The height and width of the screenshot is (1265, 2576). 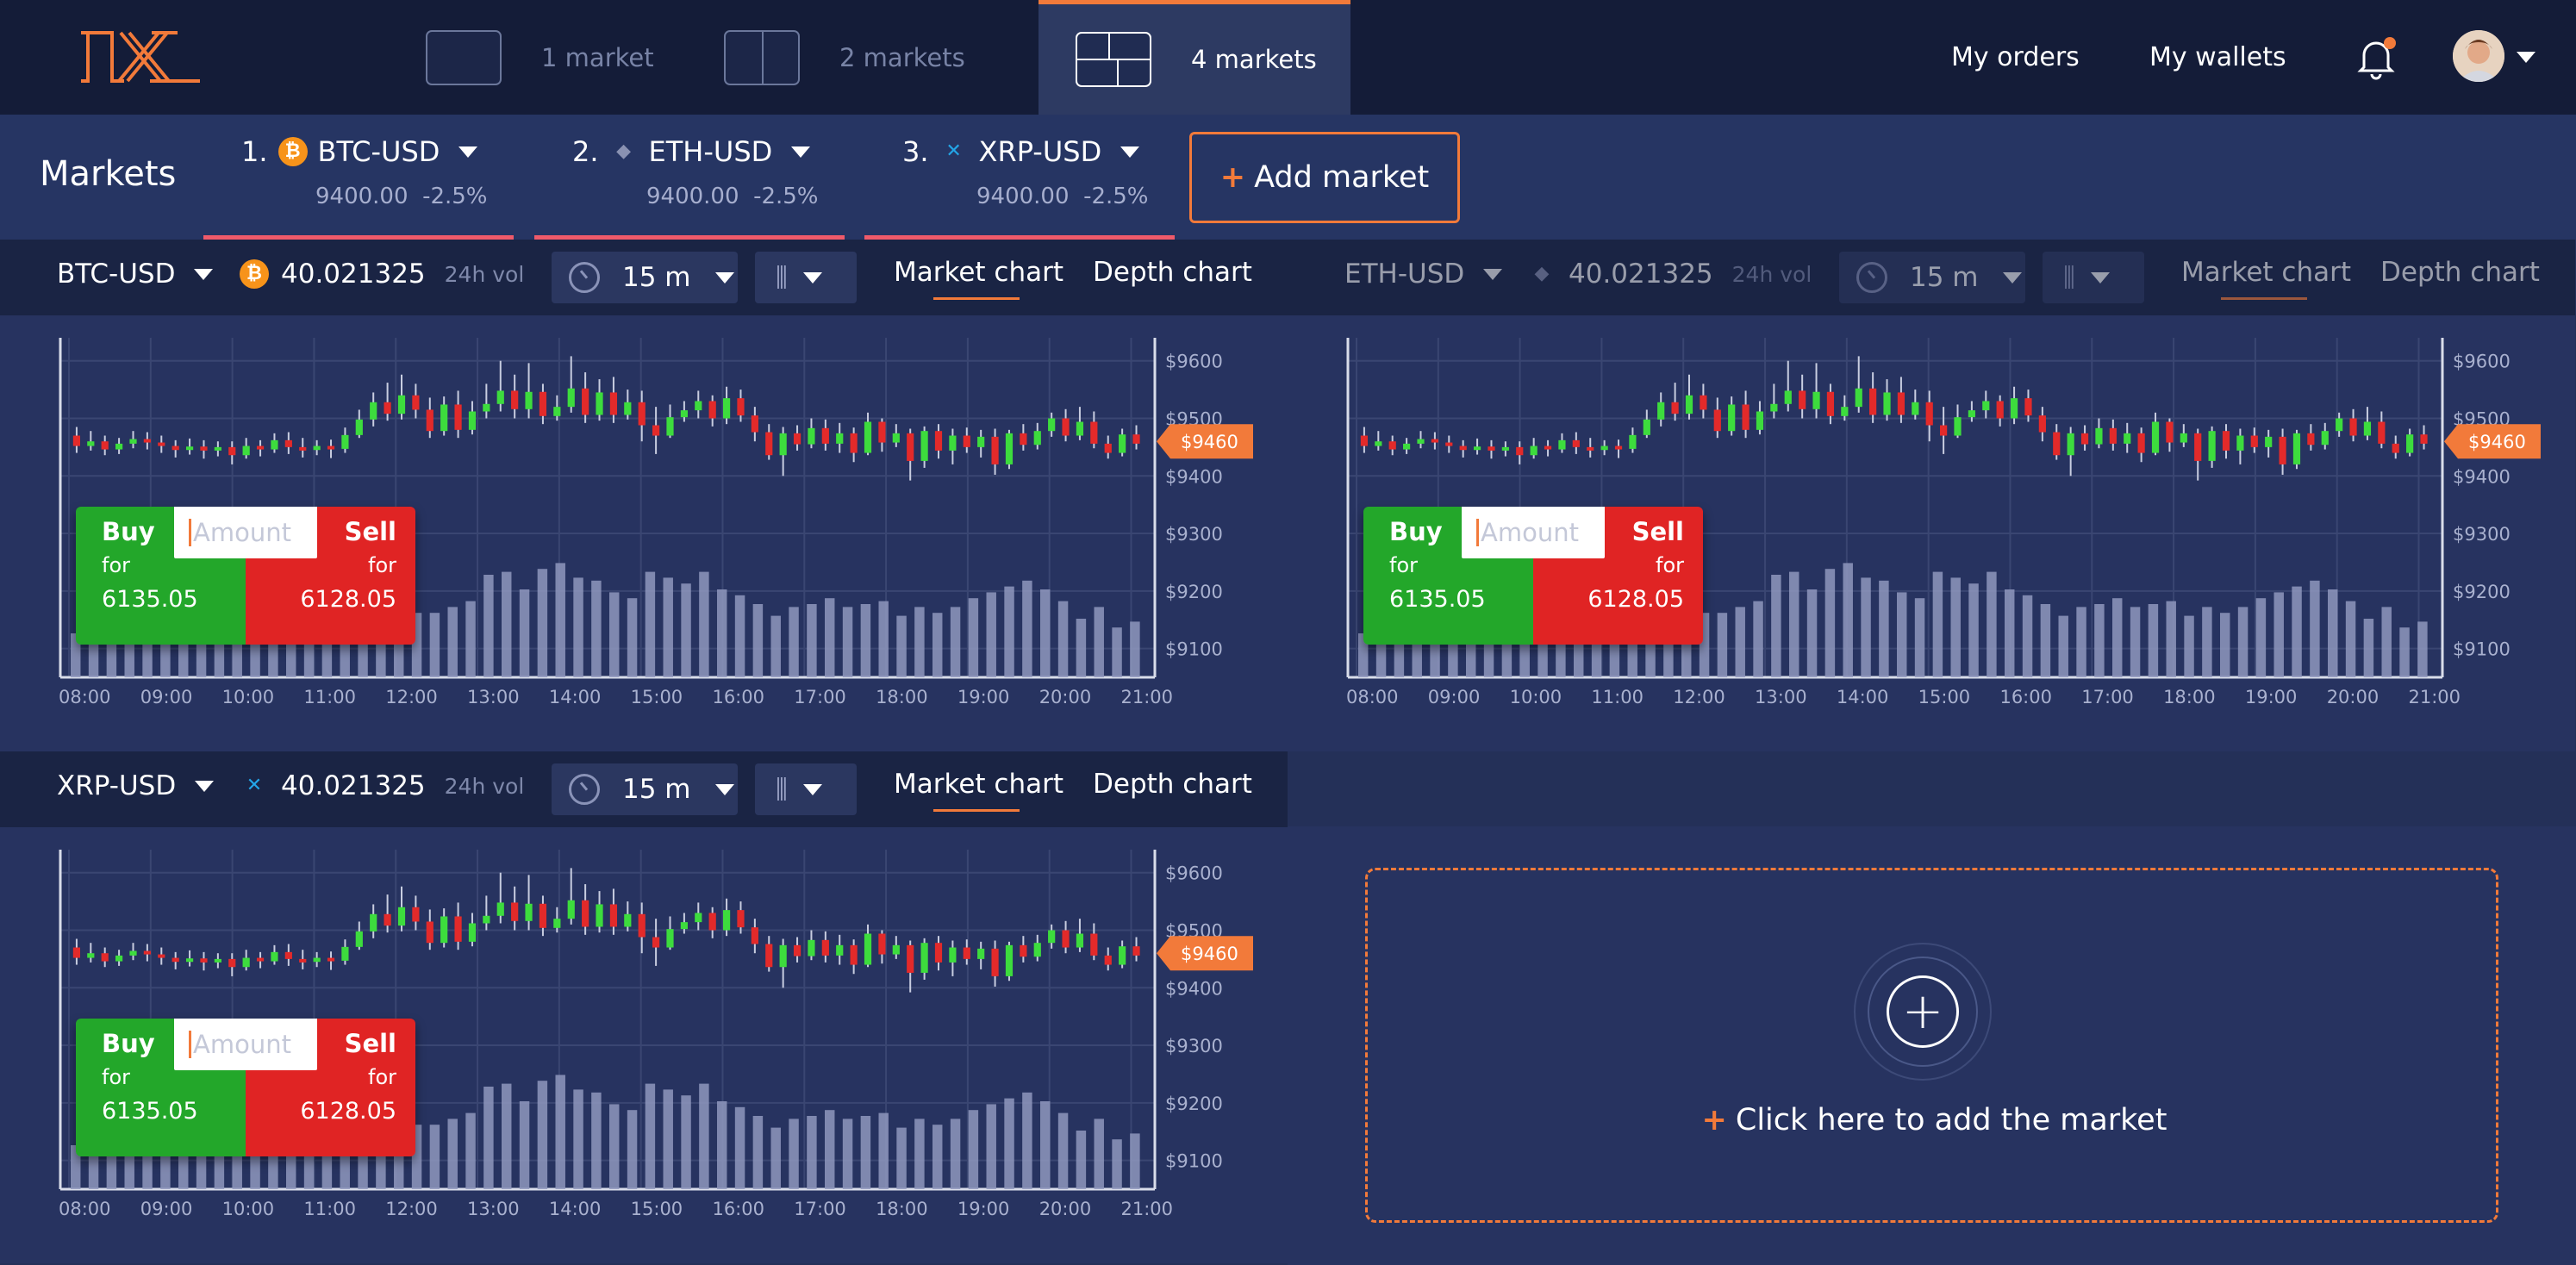 I want to click on pair-selector: BTC-USD, so click(x=135, y=274).